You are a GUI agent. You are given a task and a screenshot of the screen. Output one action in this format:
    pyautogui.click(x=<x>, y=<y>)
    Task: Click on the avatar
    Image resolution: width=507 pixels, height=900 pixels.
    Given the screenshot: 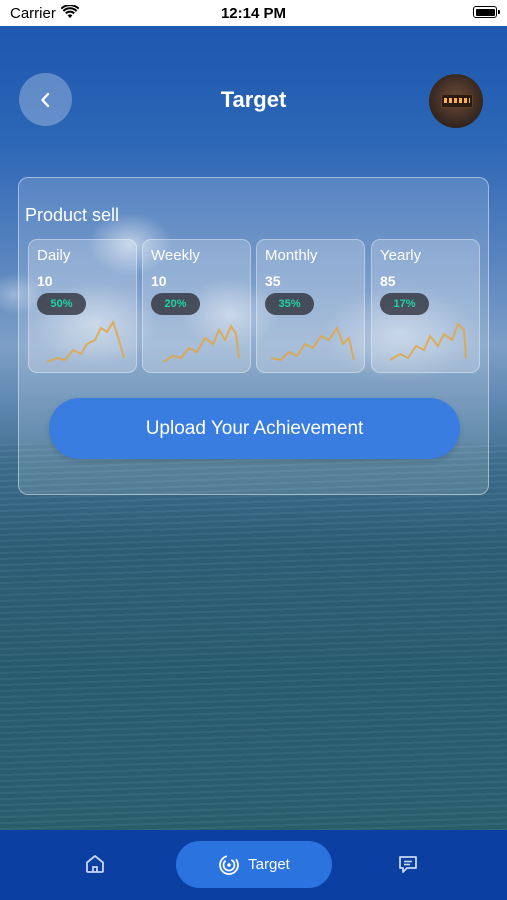 What is the action you would take?
    pyautogui.click(x=456, y=101)
    